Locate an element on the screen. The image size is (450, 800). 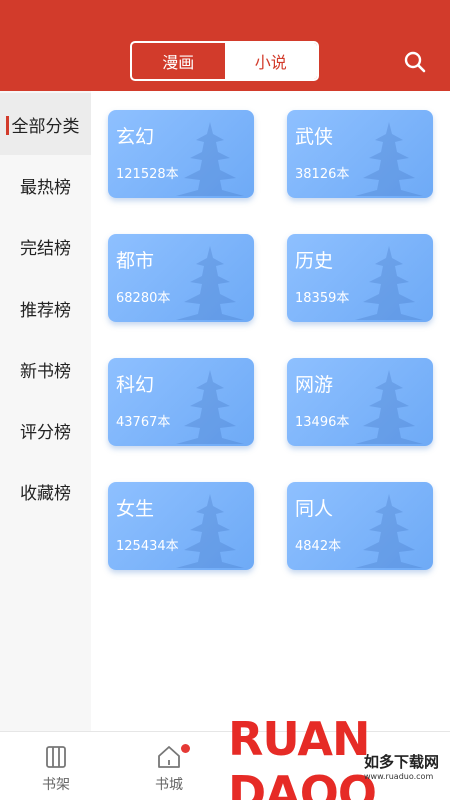
category-card: 科幻 43767本 is located at coordinates (181, 402).